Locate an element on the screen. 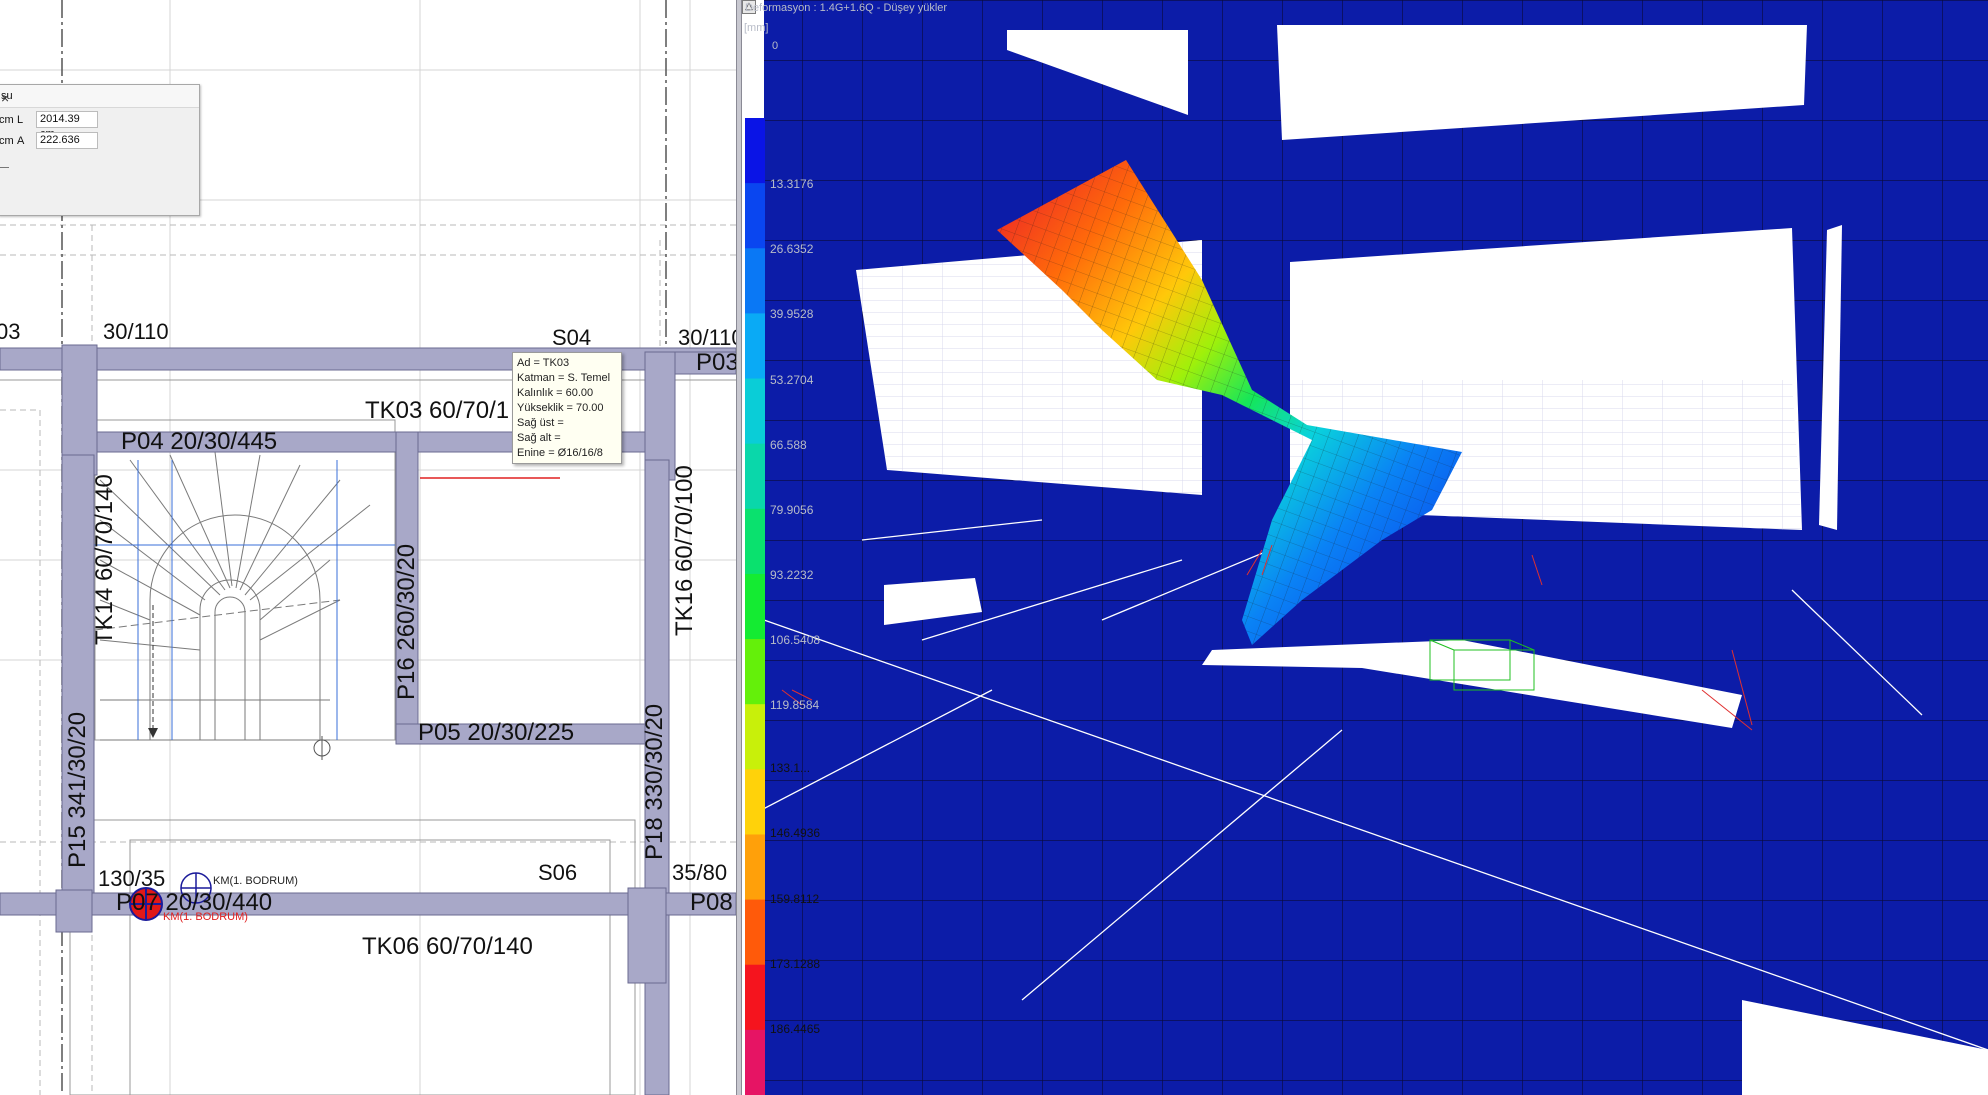 This screenshot has height=1095, width=1988. dim-label: 35/80 is located at coordinates (699, 872).